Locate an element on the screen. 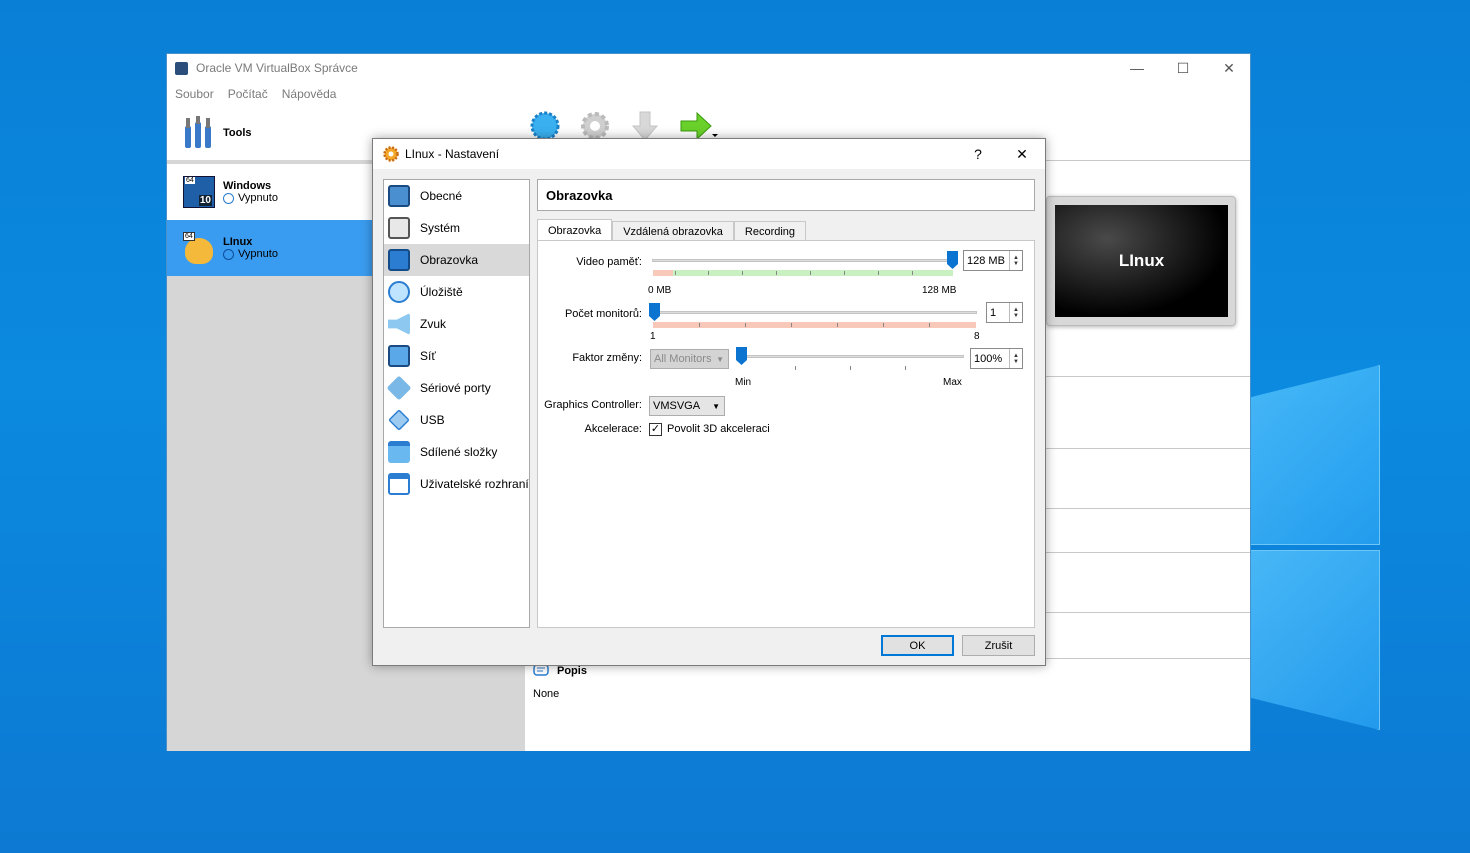 The height and width of the screenshot is (853, 1470). maximize-button: ☐ is located at coordinates (1183, 68).